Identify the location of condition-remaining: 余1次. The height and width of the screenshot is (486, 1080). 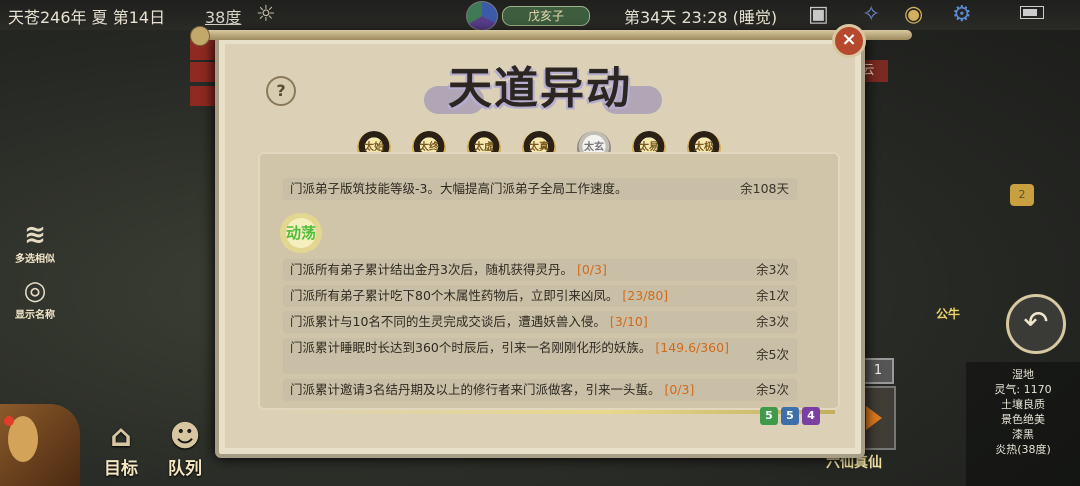
(772, 295).